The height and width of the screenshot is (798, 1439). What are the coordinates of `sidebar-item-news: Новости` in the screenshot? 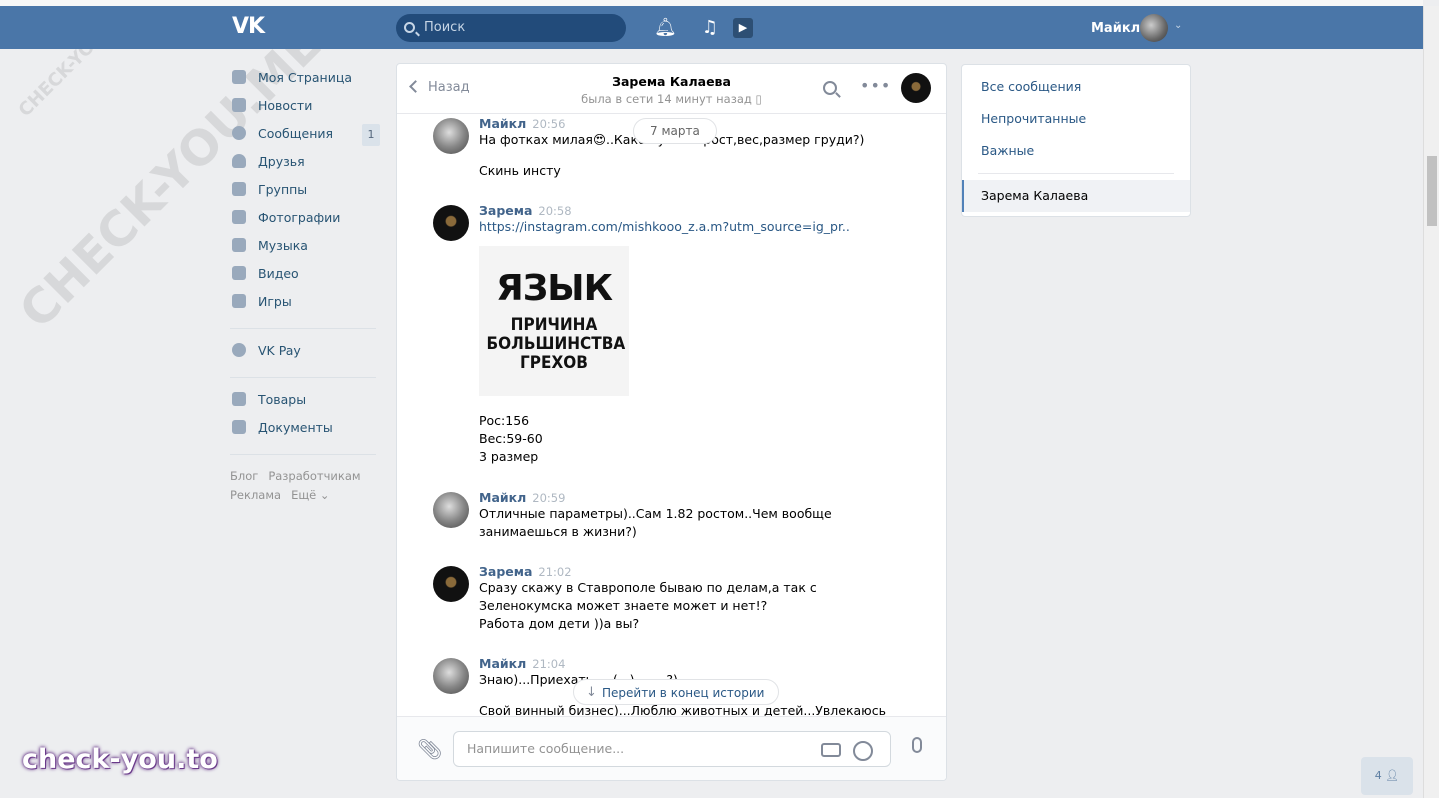 It's located at (305, 110).